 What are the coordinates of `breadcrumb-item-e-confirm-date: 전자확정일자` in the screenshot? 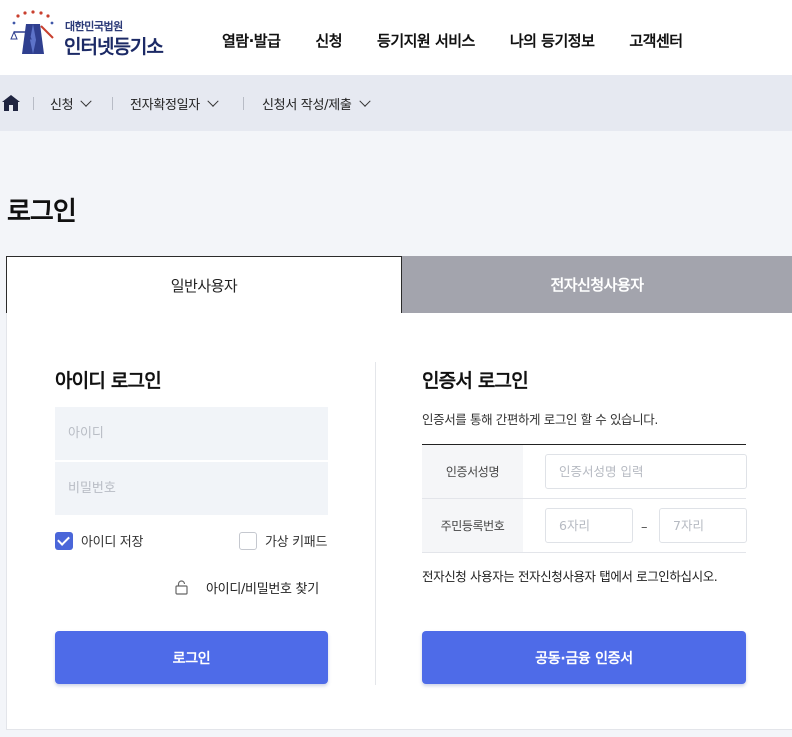 It's located at (174, 103).